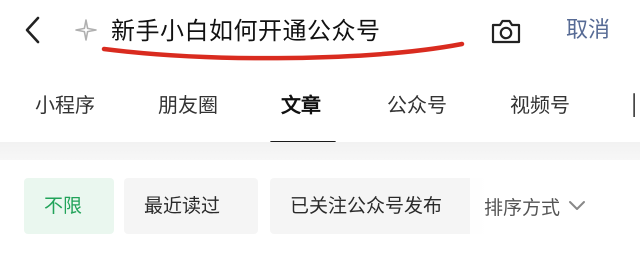  What do you see at coordinates (540, 105) in the screenshot?
I see `tab-channels: 视频号` at bounding box center [540, 105].